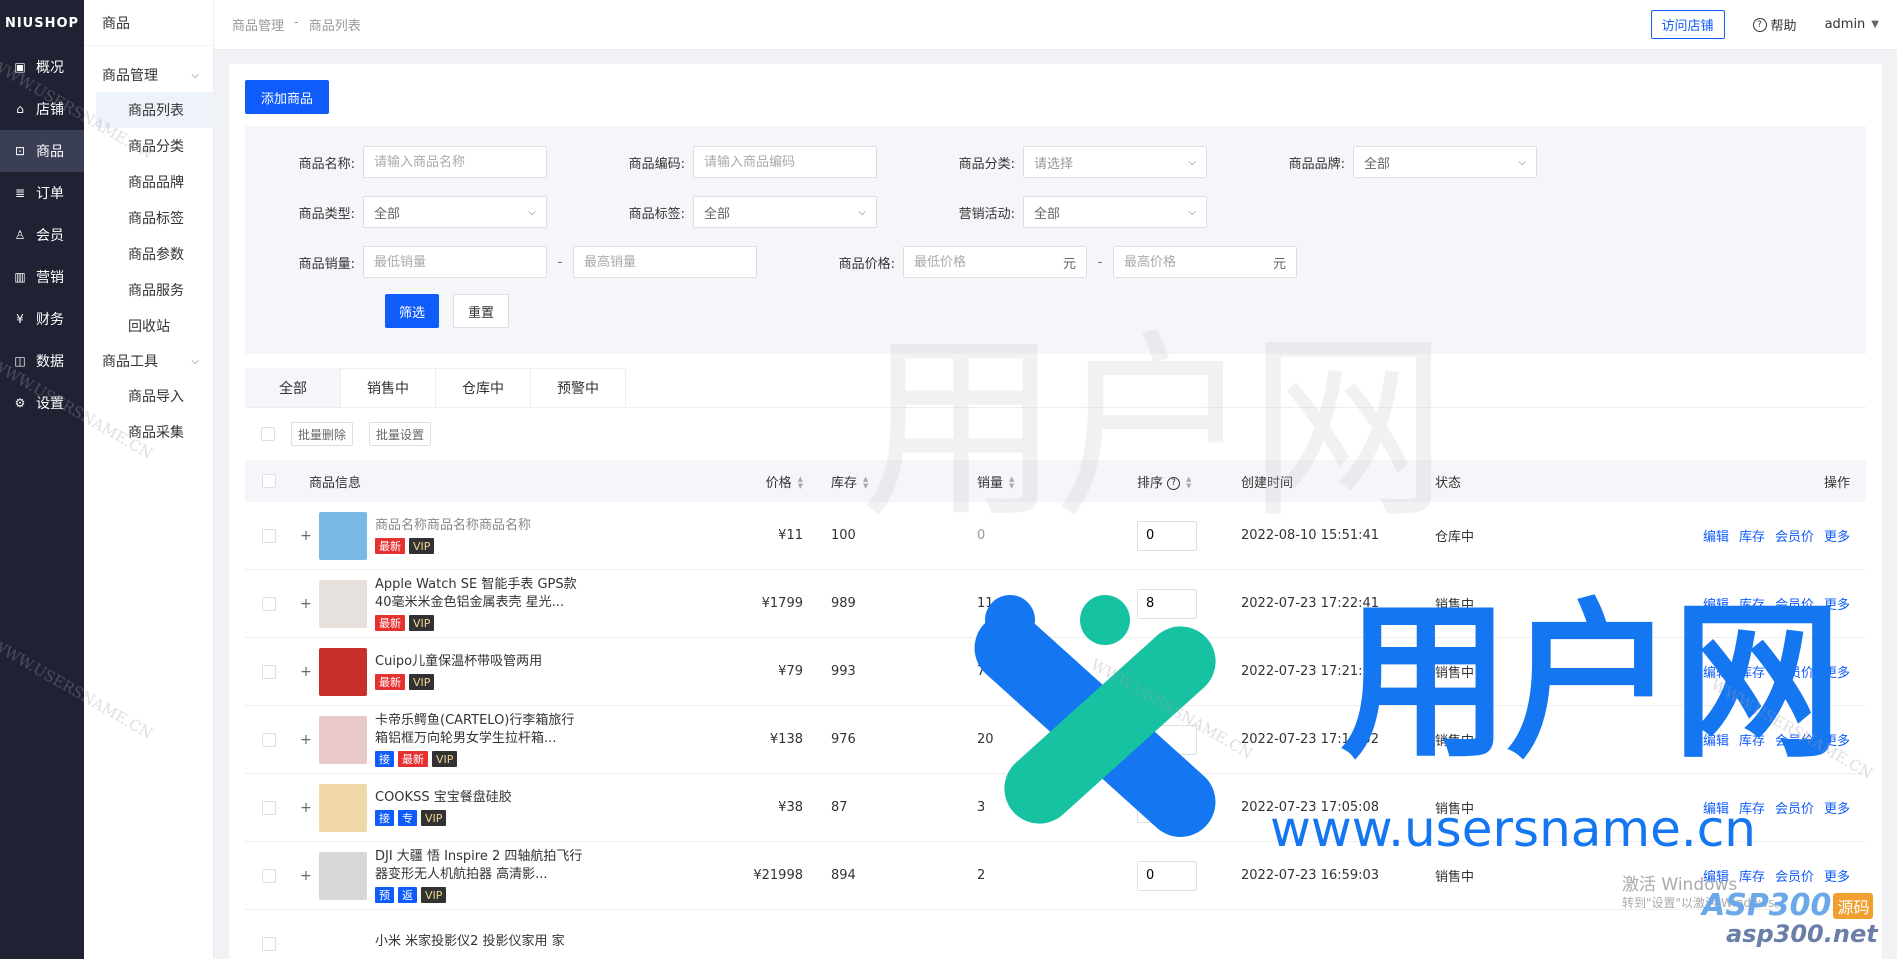 The height and width of the screenshot is (959, 1897). Describe the element at coordinates (453, 526) in the screenshot. I see `goods-name: 商品名称商品名称商品名称` at that location.